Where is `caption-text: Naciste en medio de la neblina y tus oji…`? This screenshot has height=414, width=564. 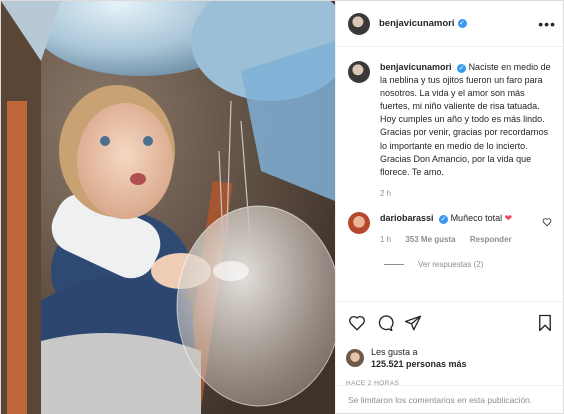 caption-text: Naciste en medio de la neblina y tus oji… is located at coordinates (465, 119).